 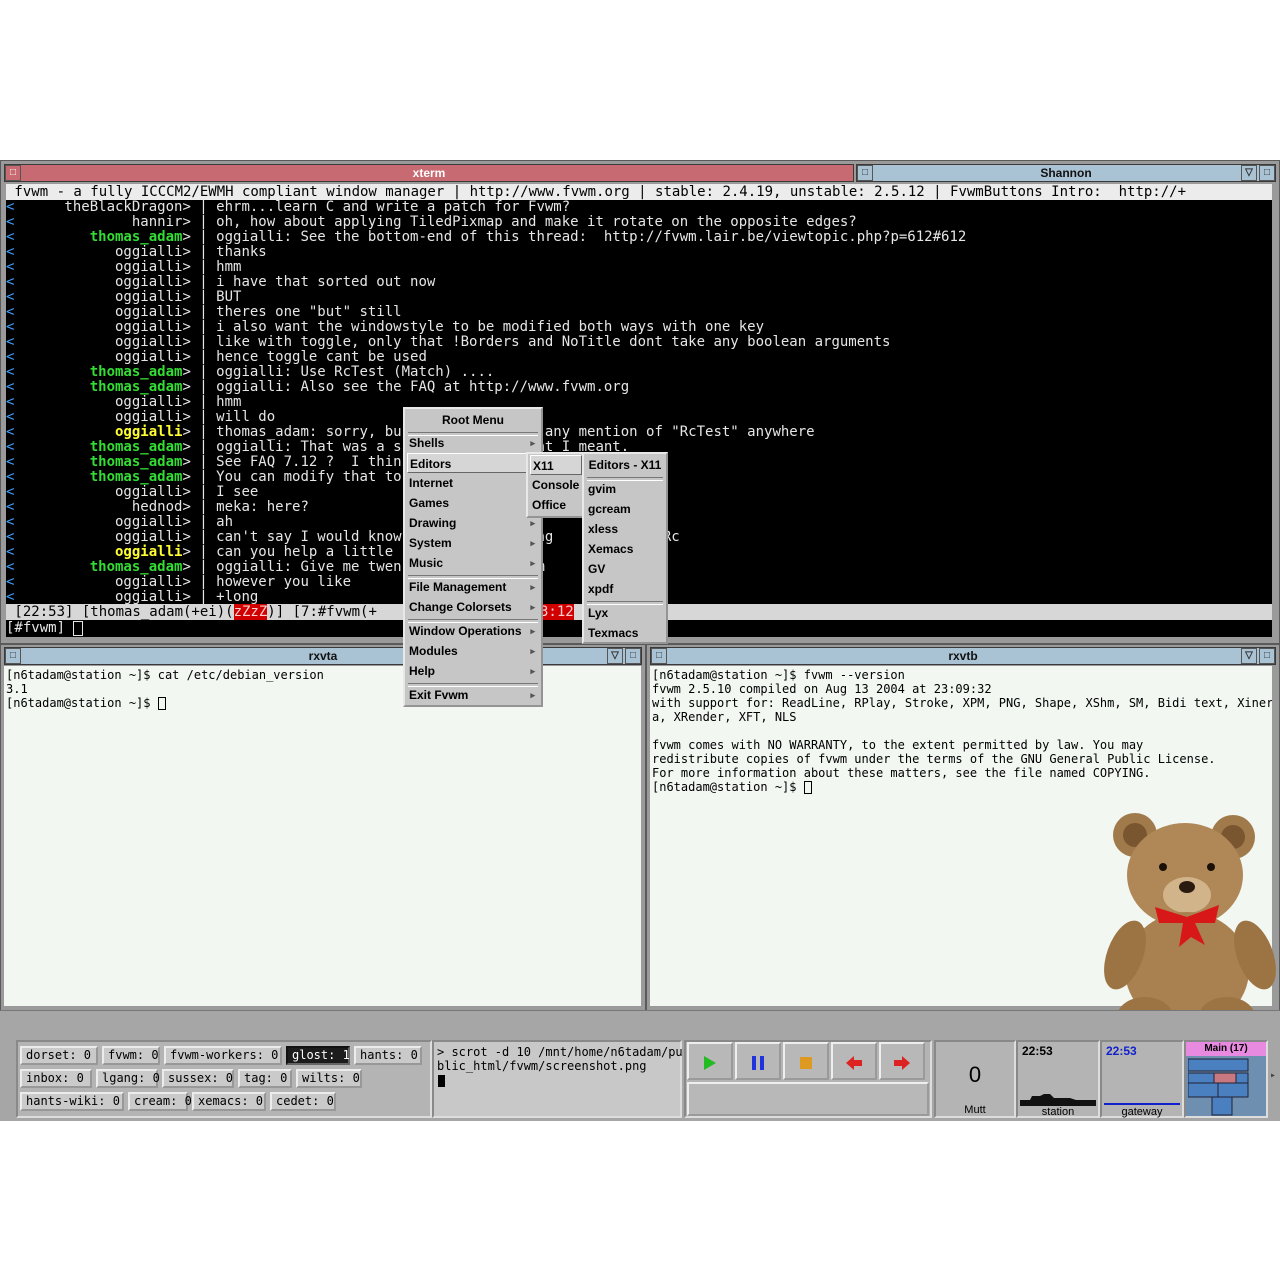 What do you see at coordinates (1273, 1075) in the screenshot?
I see `panel-scroll-arrow-icon: ▸` at bounding box center [1273, 1075].